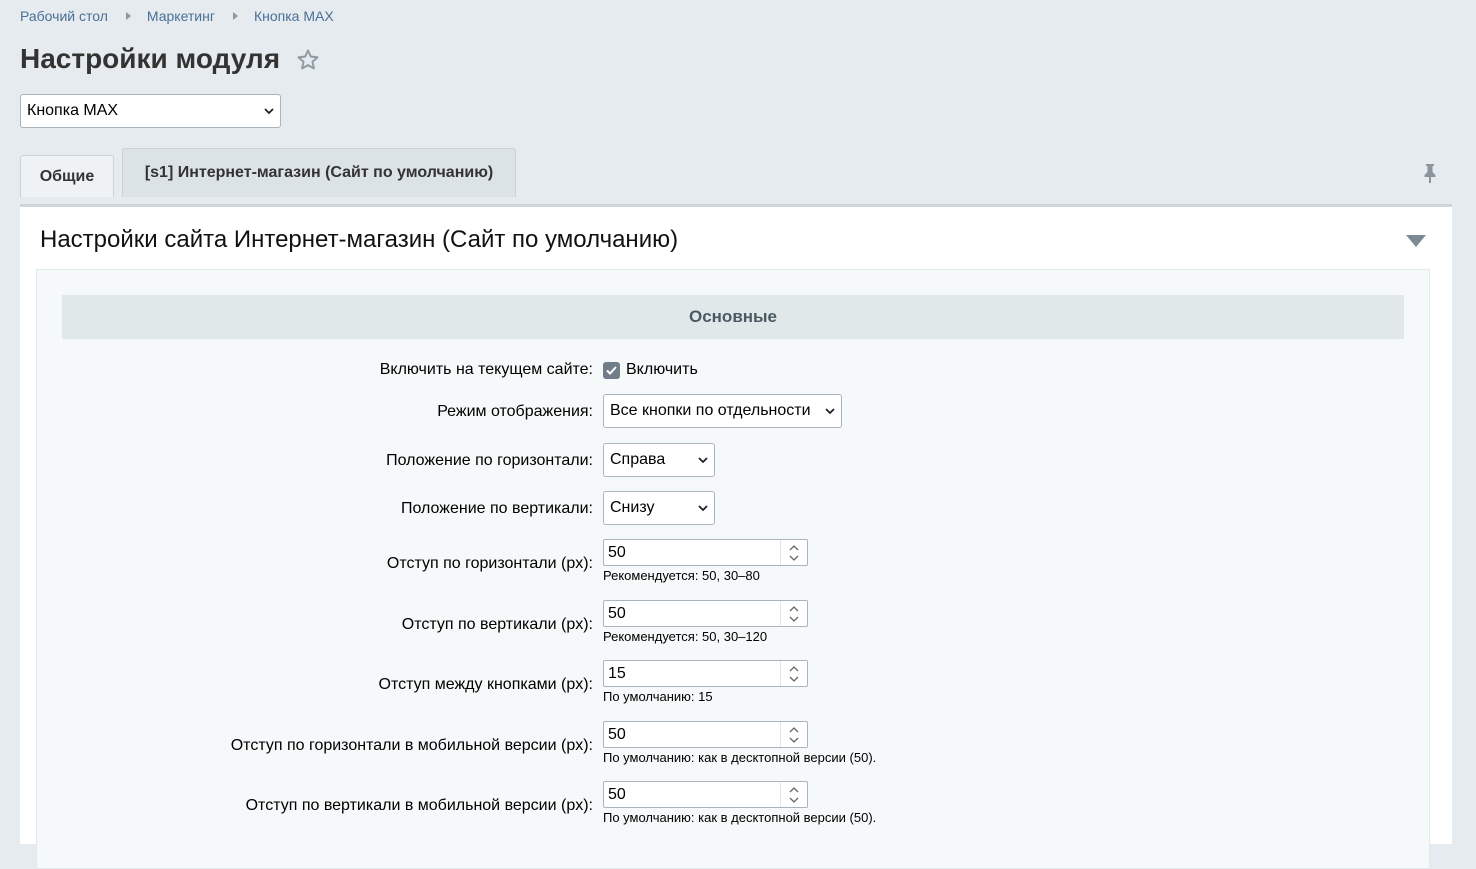  I want to click on checkmark-icon, so click(611, 370).